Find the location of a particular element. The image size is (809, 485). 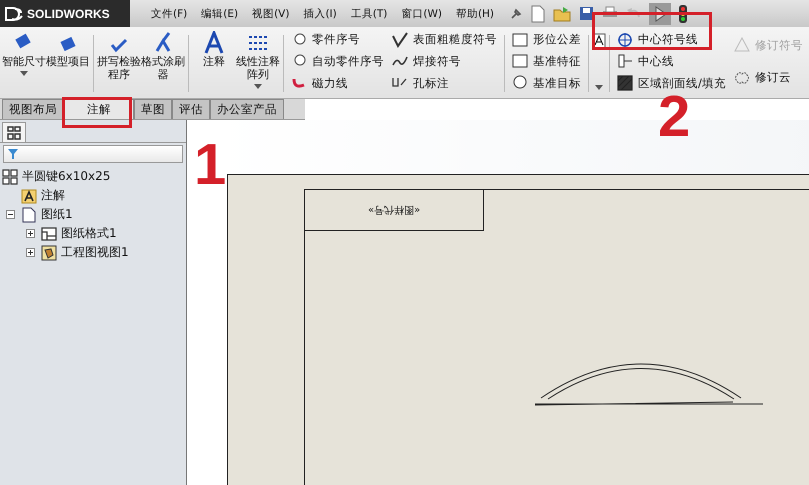

center-mark-icon is located at coordinates (625, 40).